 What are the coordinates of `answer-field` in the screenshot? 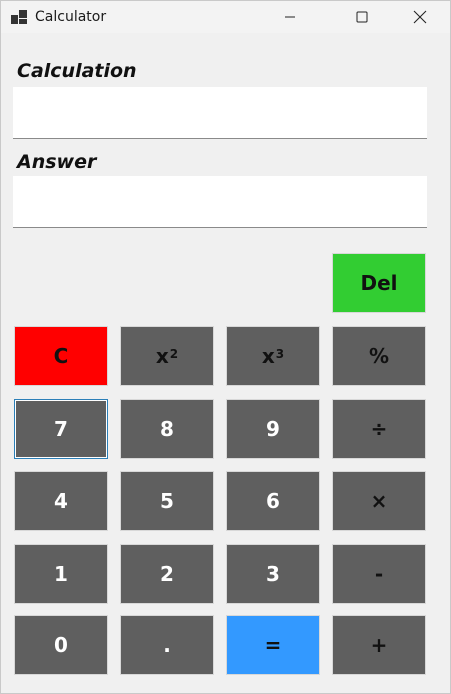 It's located at (220, 202).